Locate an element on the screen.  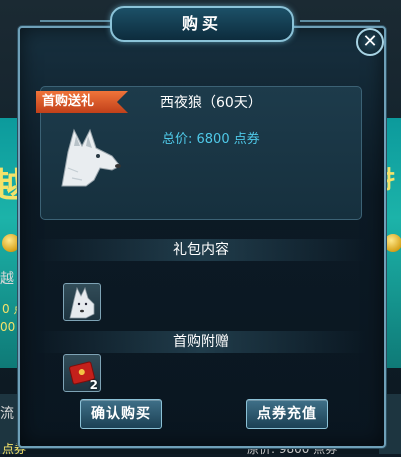
first-purchase-ribbon: 首购送礼 is located at coordinates (82, 102).